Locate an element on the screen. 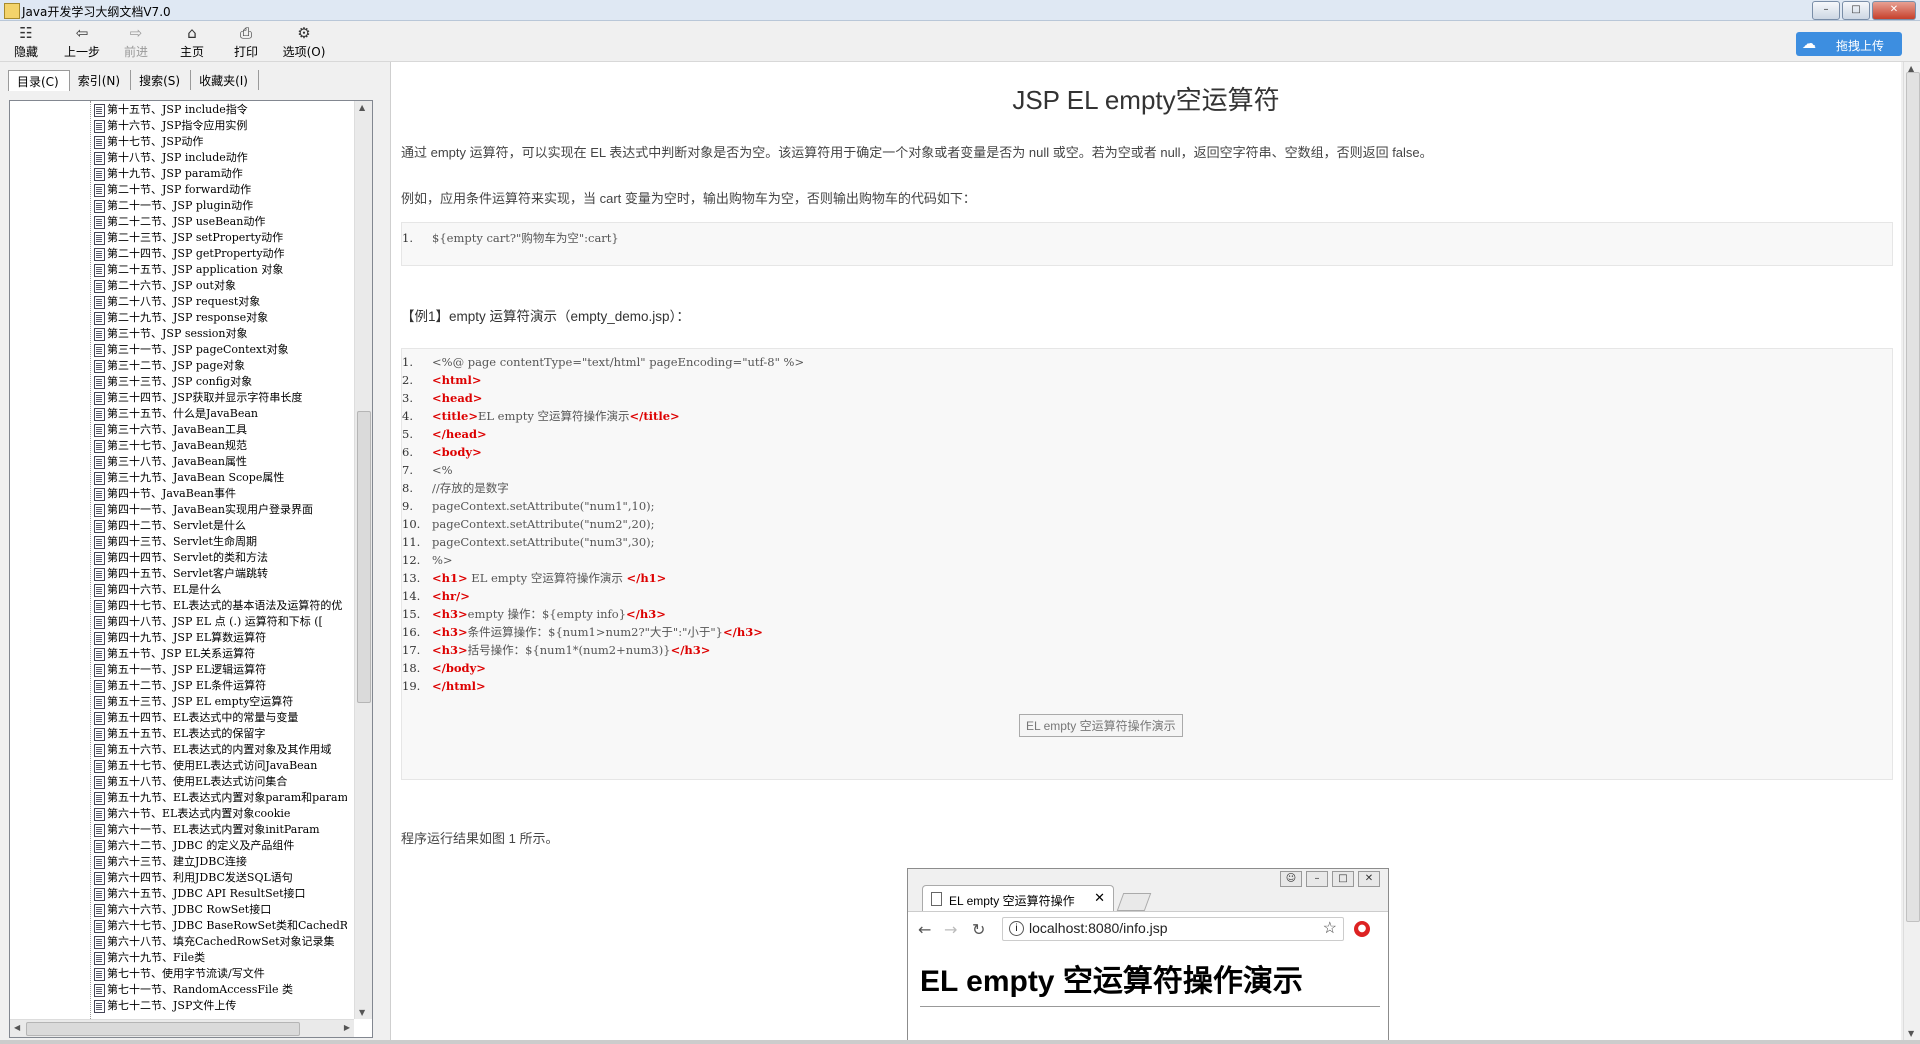  tree-item: 第四十四节、Servlet的类和方法 is located at coordinates (219, 558).